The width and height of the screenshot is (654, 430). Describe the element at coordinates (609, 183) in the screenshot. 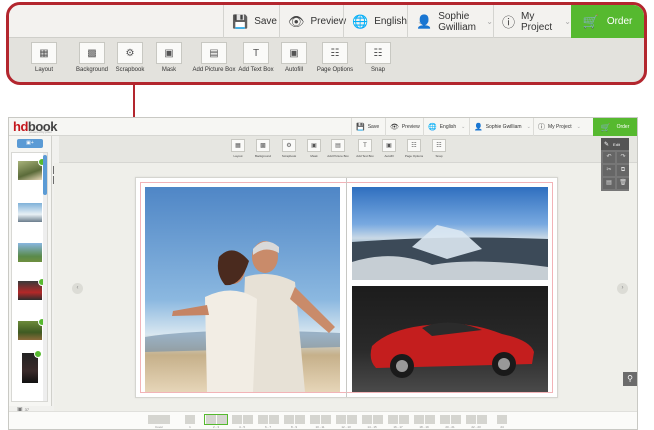

I see `paste-icon: ▤` at that location.